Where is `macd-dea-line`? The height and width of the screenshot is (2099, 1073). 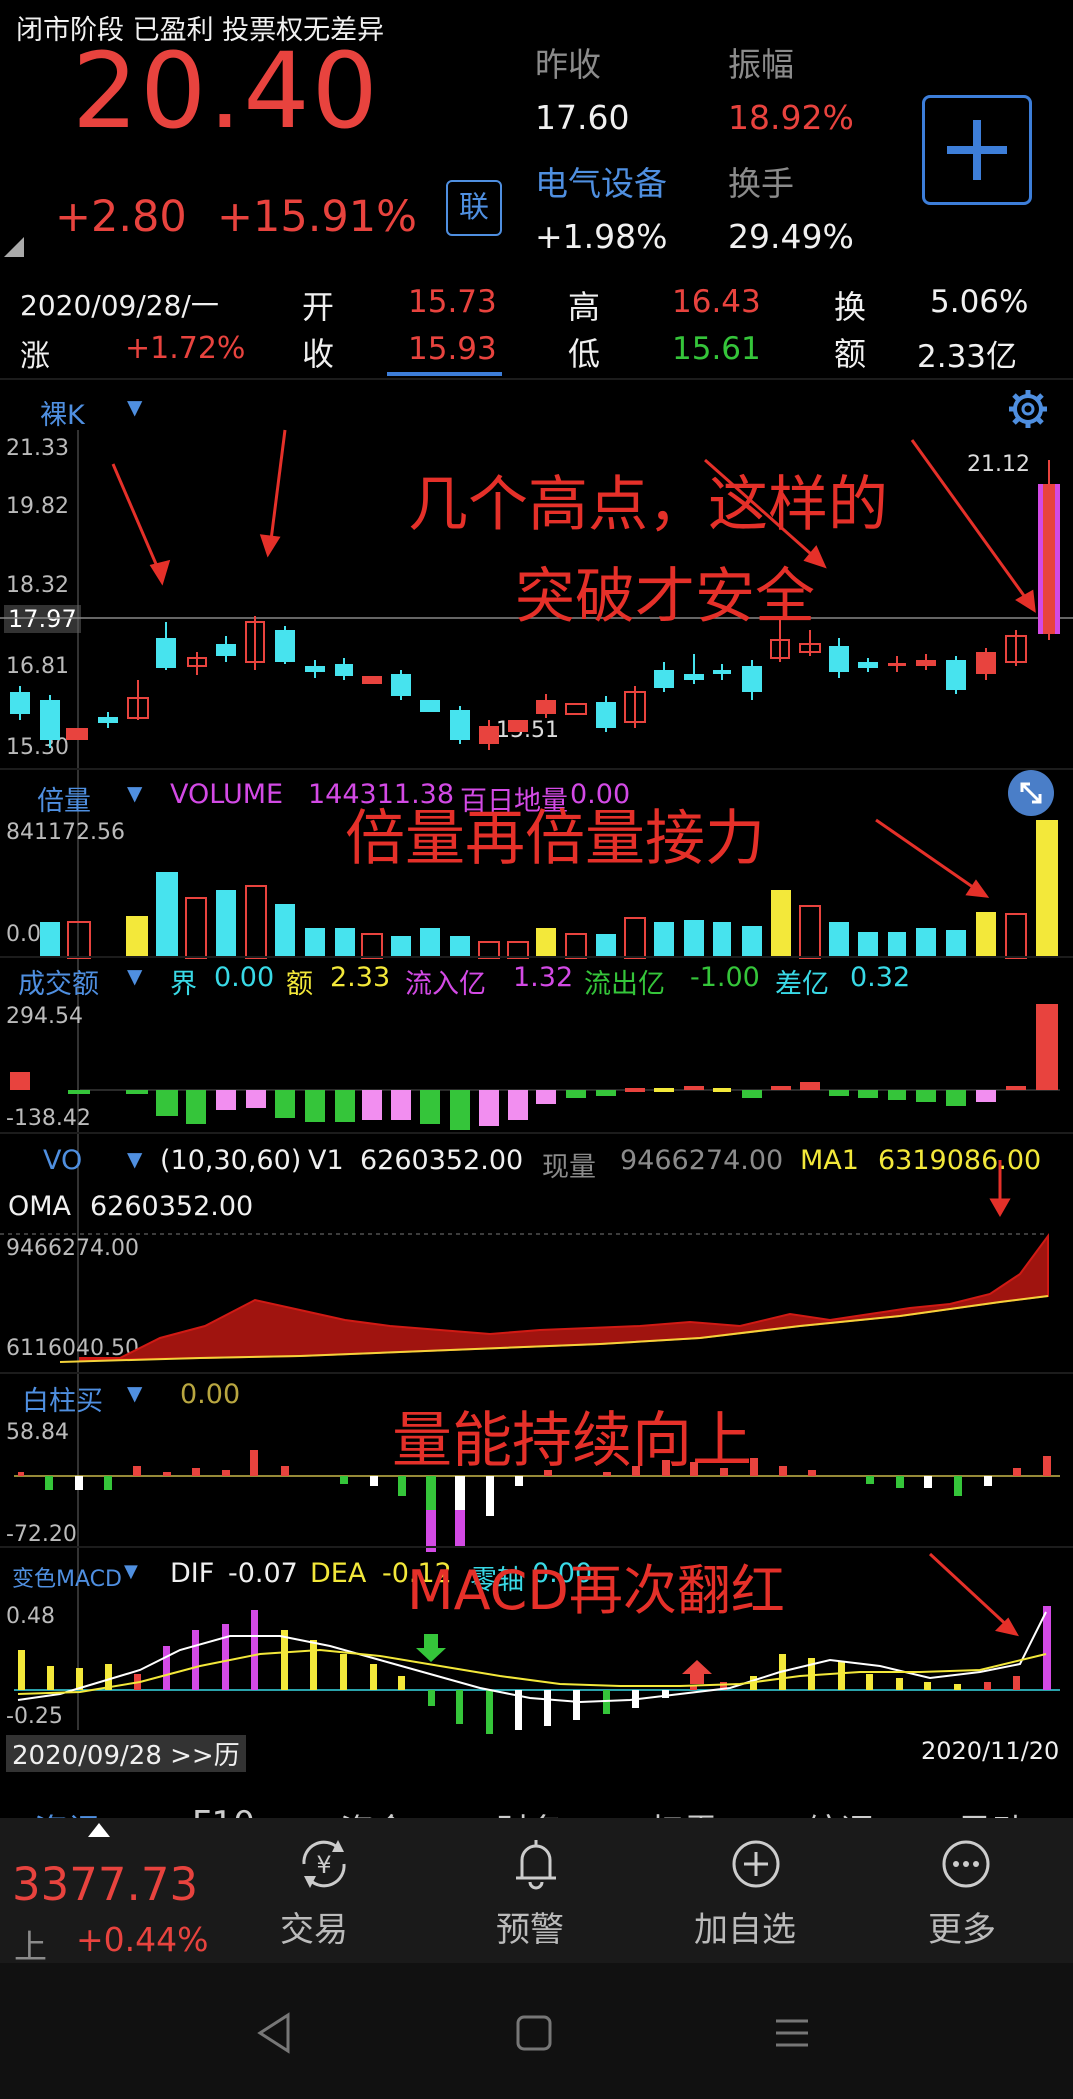
macd-dea-line is located at coordinates (532, 1671).